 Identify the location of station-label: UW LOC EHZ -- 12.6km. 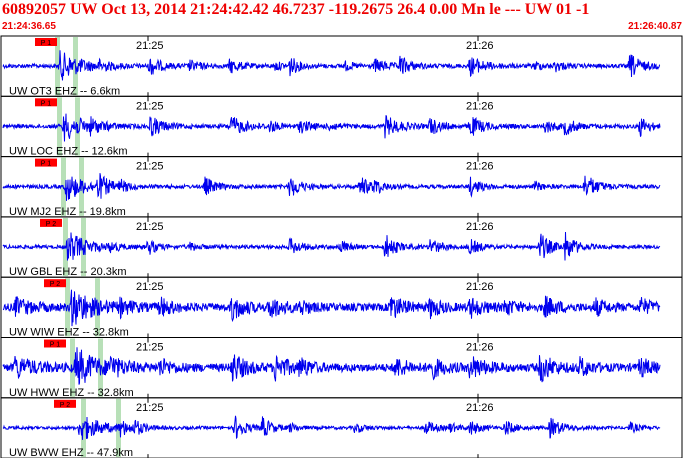
(68, 152).